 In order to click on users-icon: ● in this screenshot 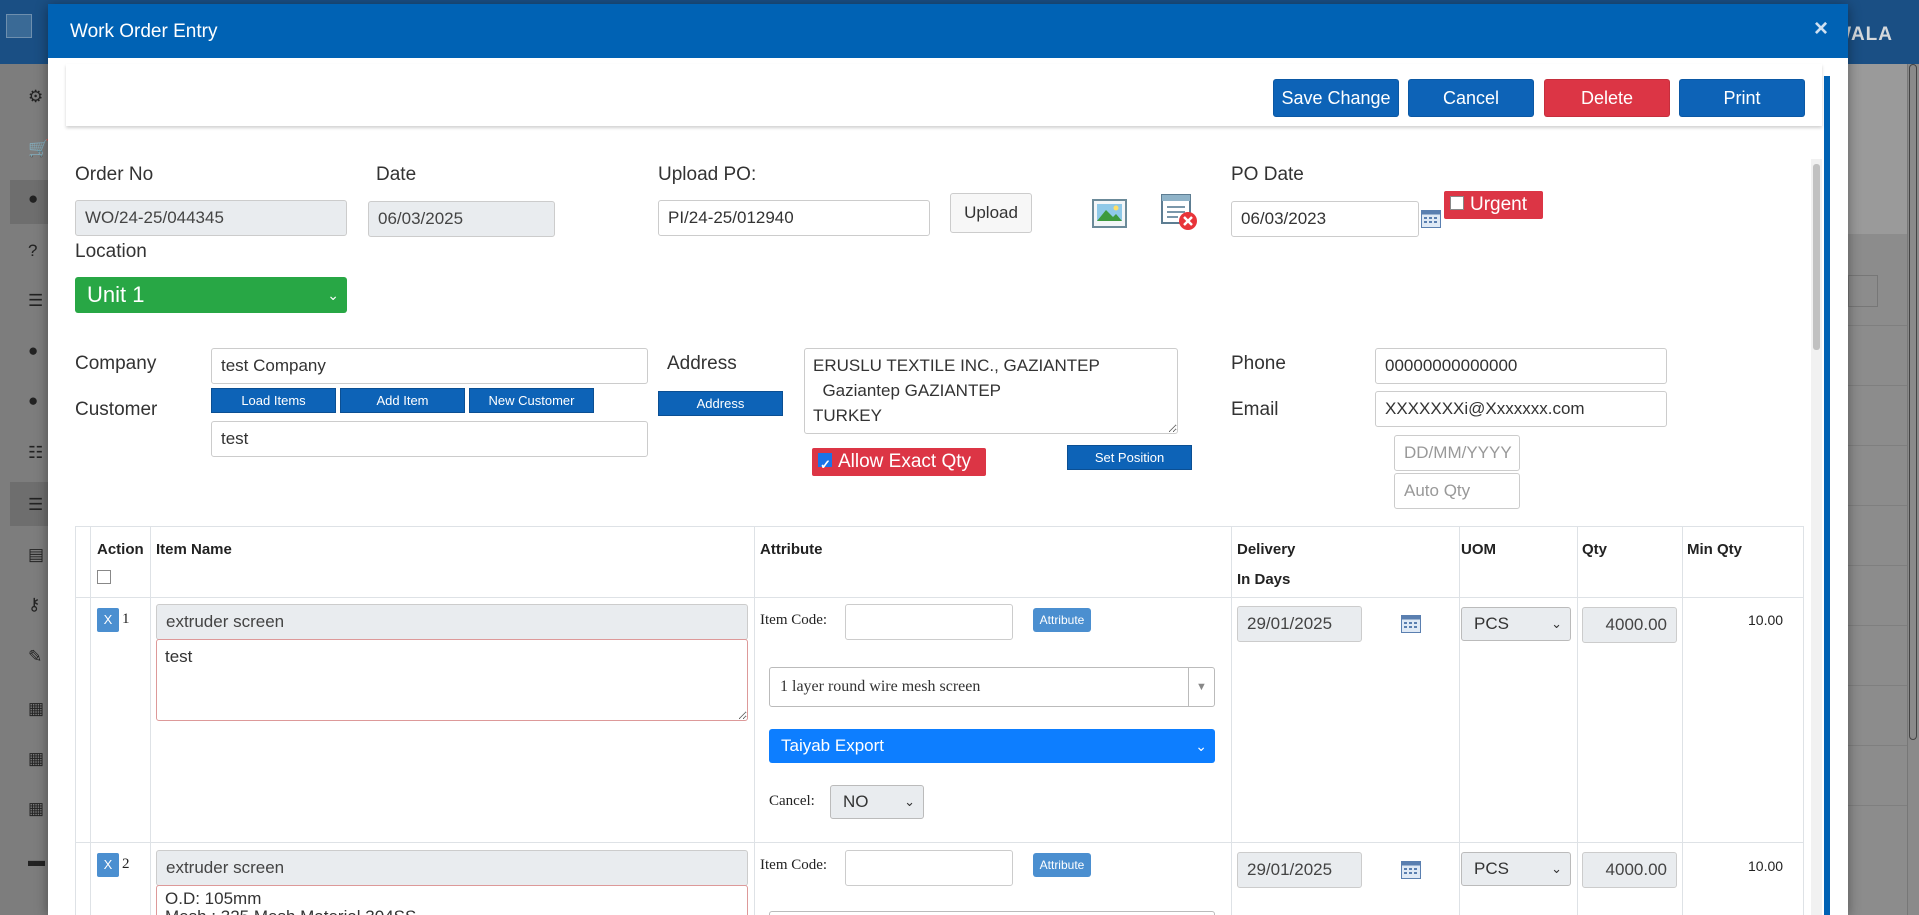, I will do `click(38, 351)`.